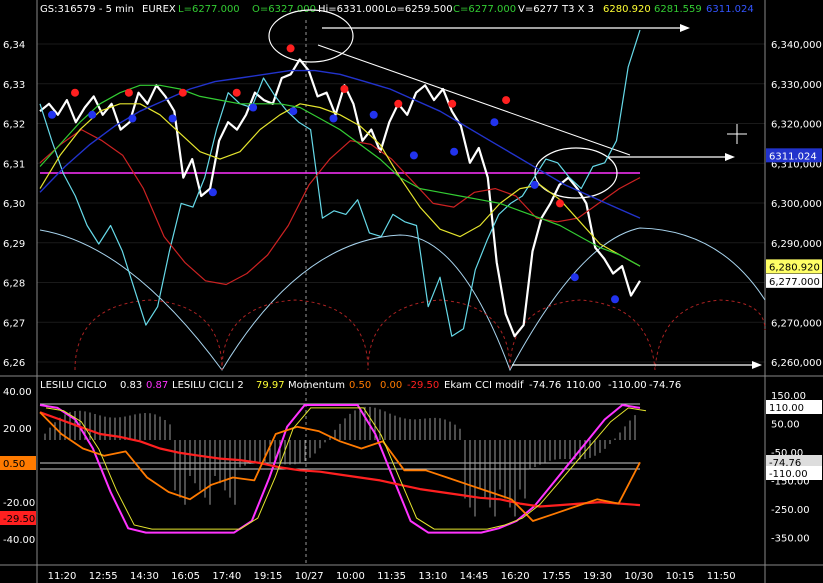  What do you see at coordinates (14, 464) in the screenshot?
I see `osc-badge-text: 0.50` at bounding box center [14, 464].